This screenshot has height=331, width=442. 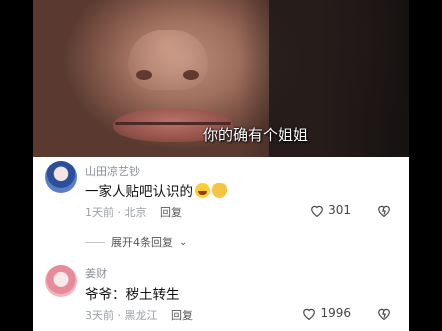 What do you see at coordinates (139, 192) in the screenshot?
I see `comment-text-body: 一家人贴吧认识的` at bounding box center [139, 192].